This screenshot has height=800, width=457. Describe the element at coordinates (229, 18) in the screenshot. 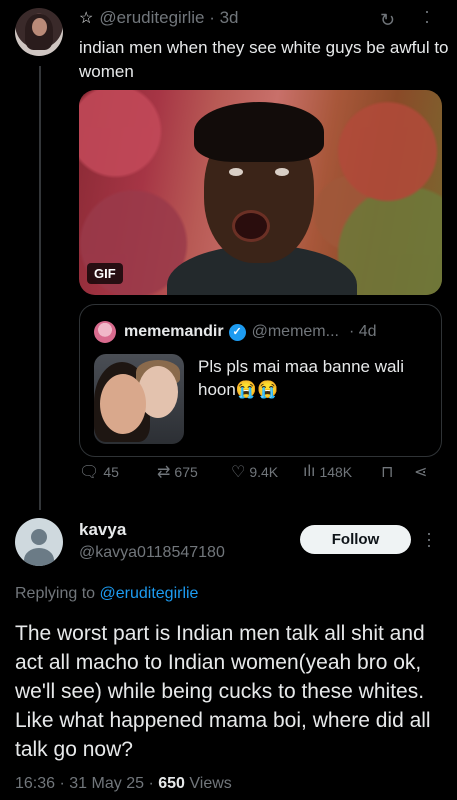

I see `parent-time: 3d` at that location.